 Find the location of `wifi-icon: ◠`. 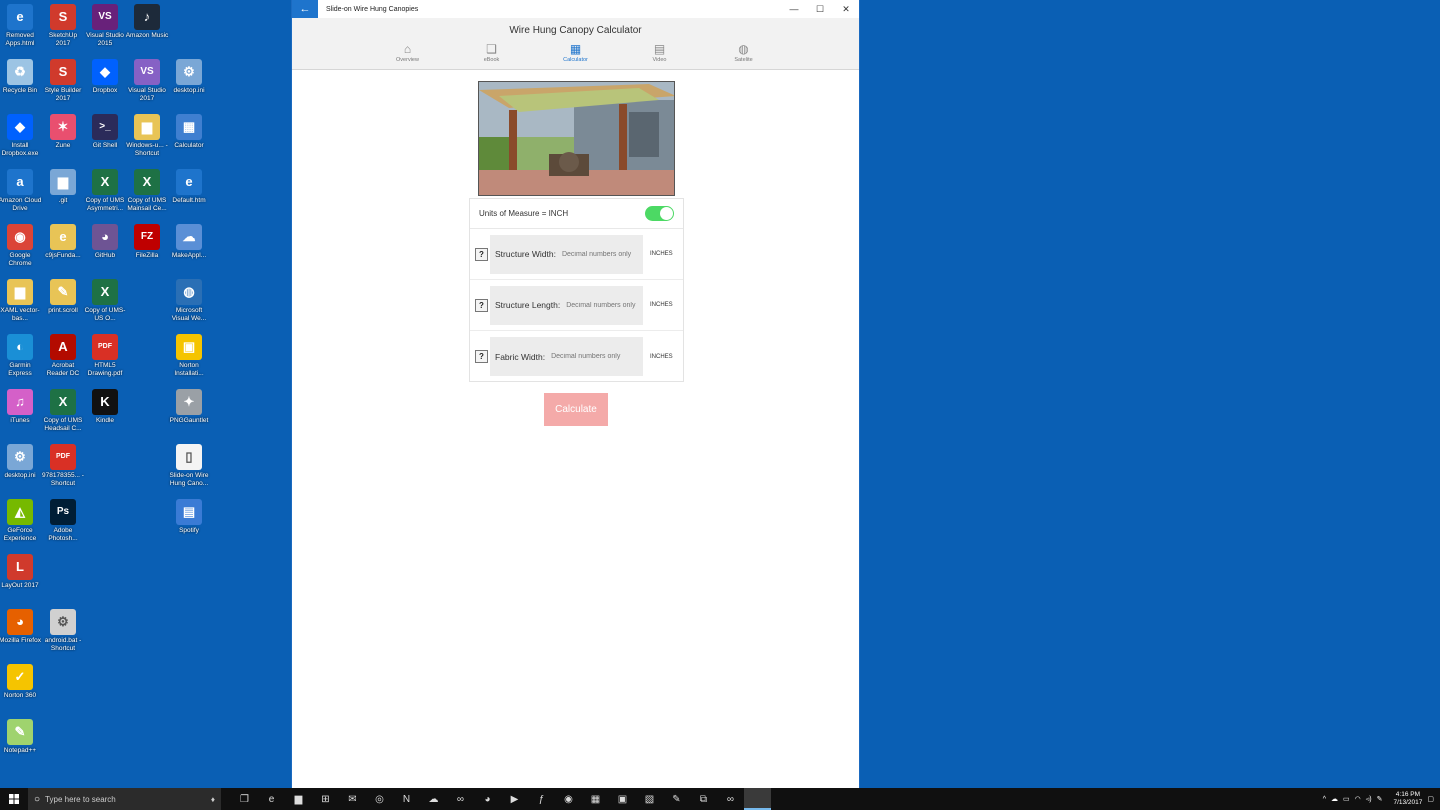

wifi-icon: ◠ is located at coordinates (1358, 799).